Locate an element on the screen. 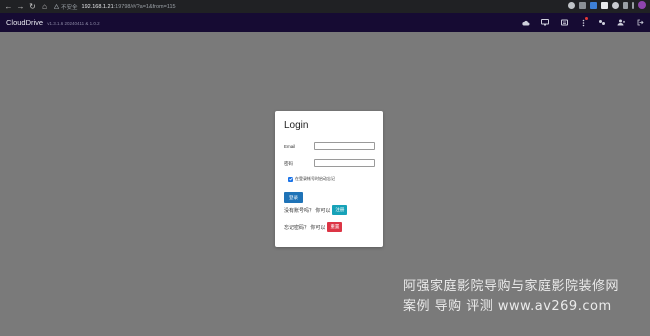 Image resolution: width=650 pixels, height=336 pixels. password-field is located at coordinates (344, 163).